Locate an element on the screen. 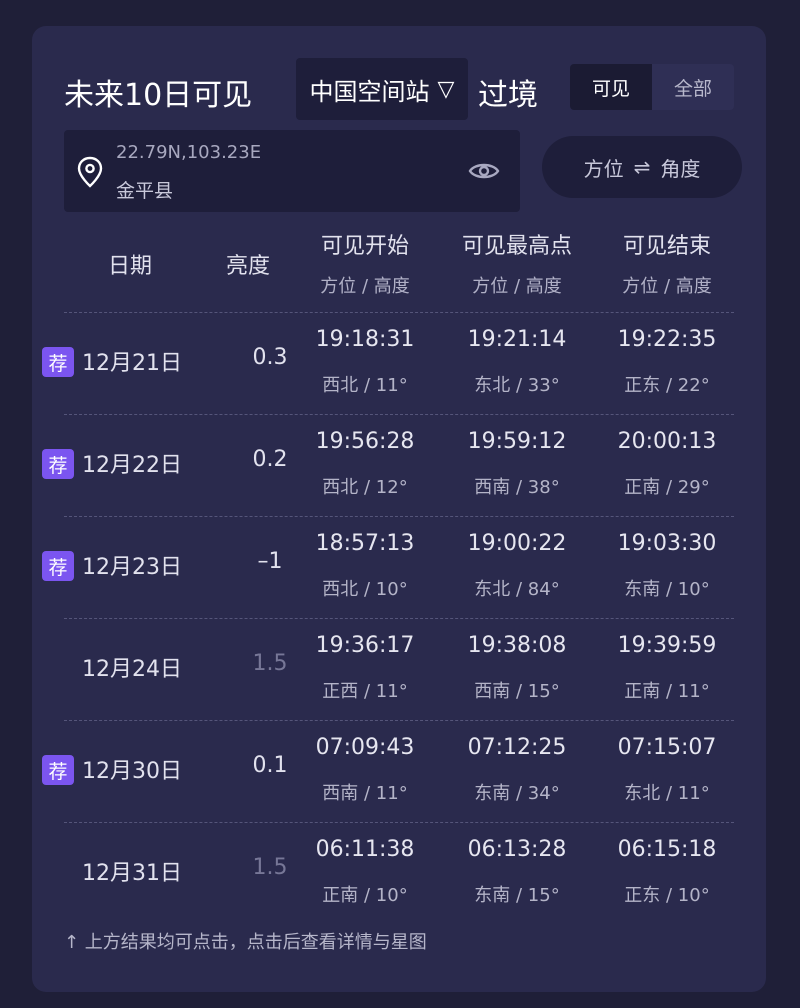 Image resolution: width=800 pixels, height=1008 pixels. page-title: 未来10日可见 is located at coordinates (158, 95).